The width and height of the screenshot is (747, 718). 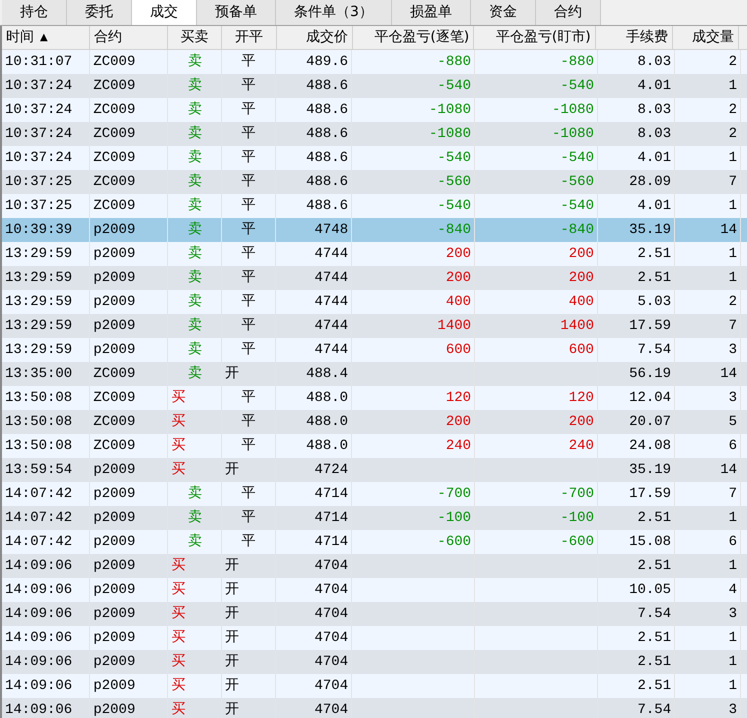 What do you see at coordinates (654, 518) in the screenshot?
I see `table-cell-text: 2.51` at bounding box center [654, 518].